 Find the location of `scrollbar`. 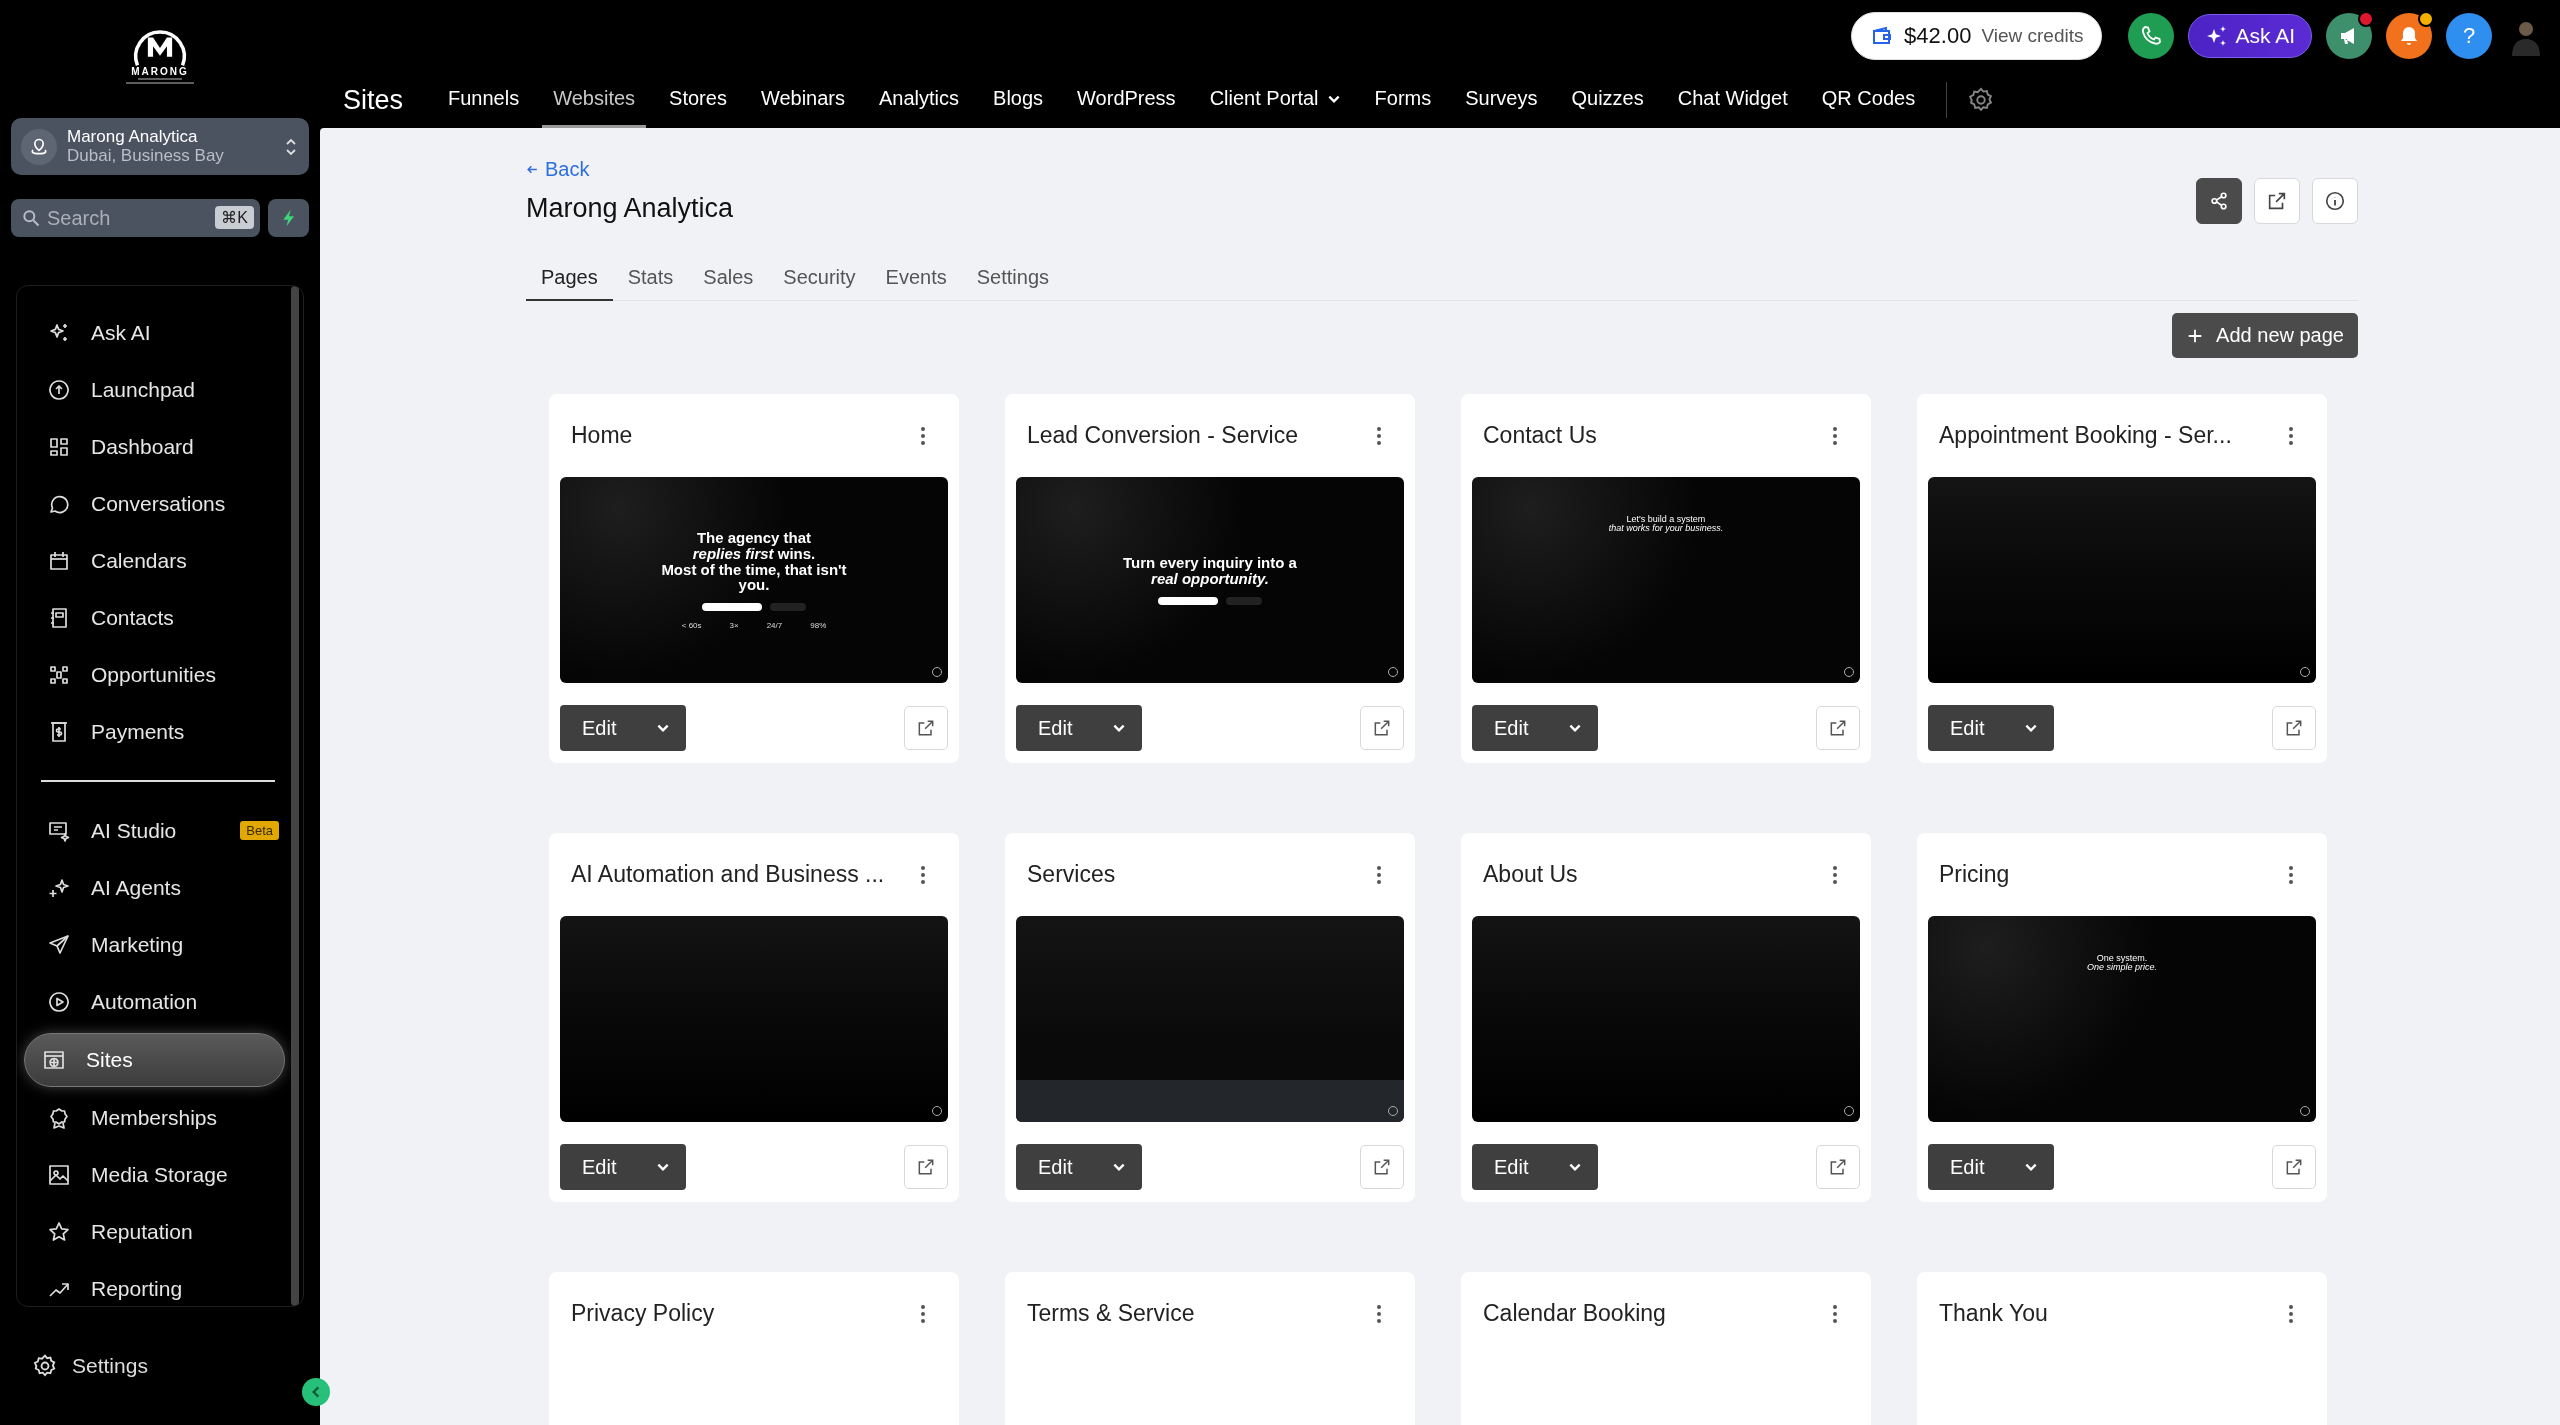

scrollbar is located at coordinates (295, 796).